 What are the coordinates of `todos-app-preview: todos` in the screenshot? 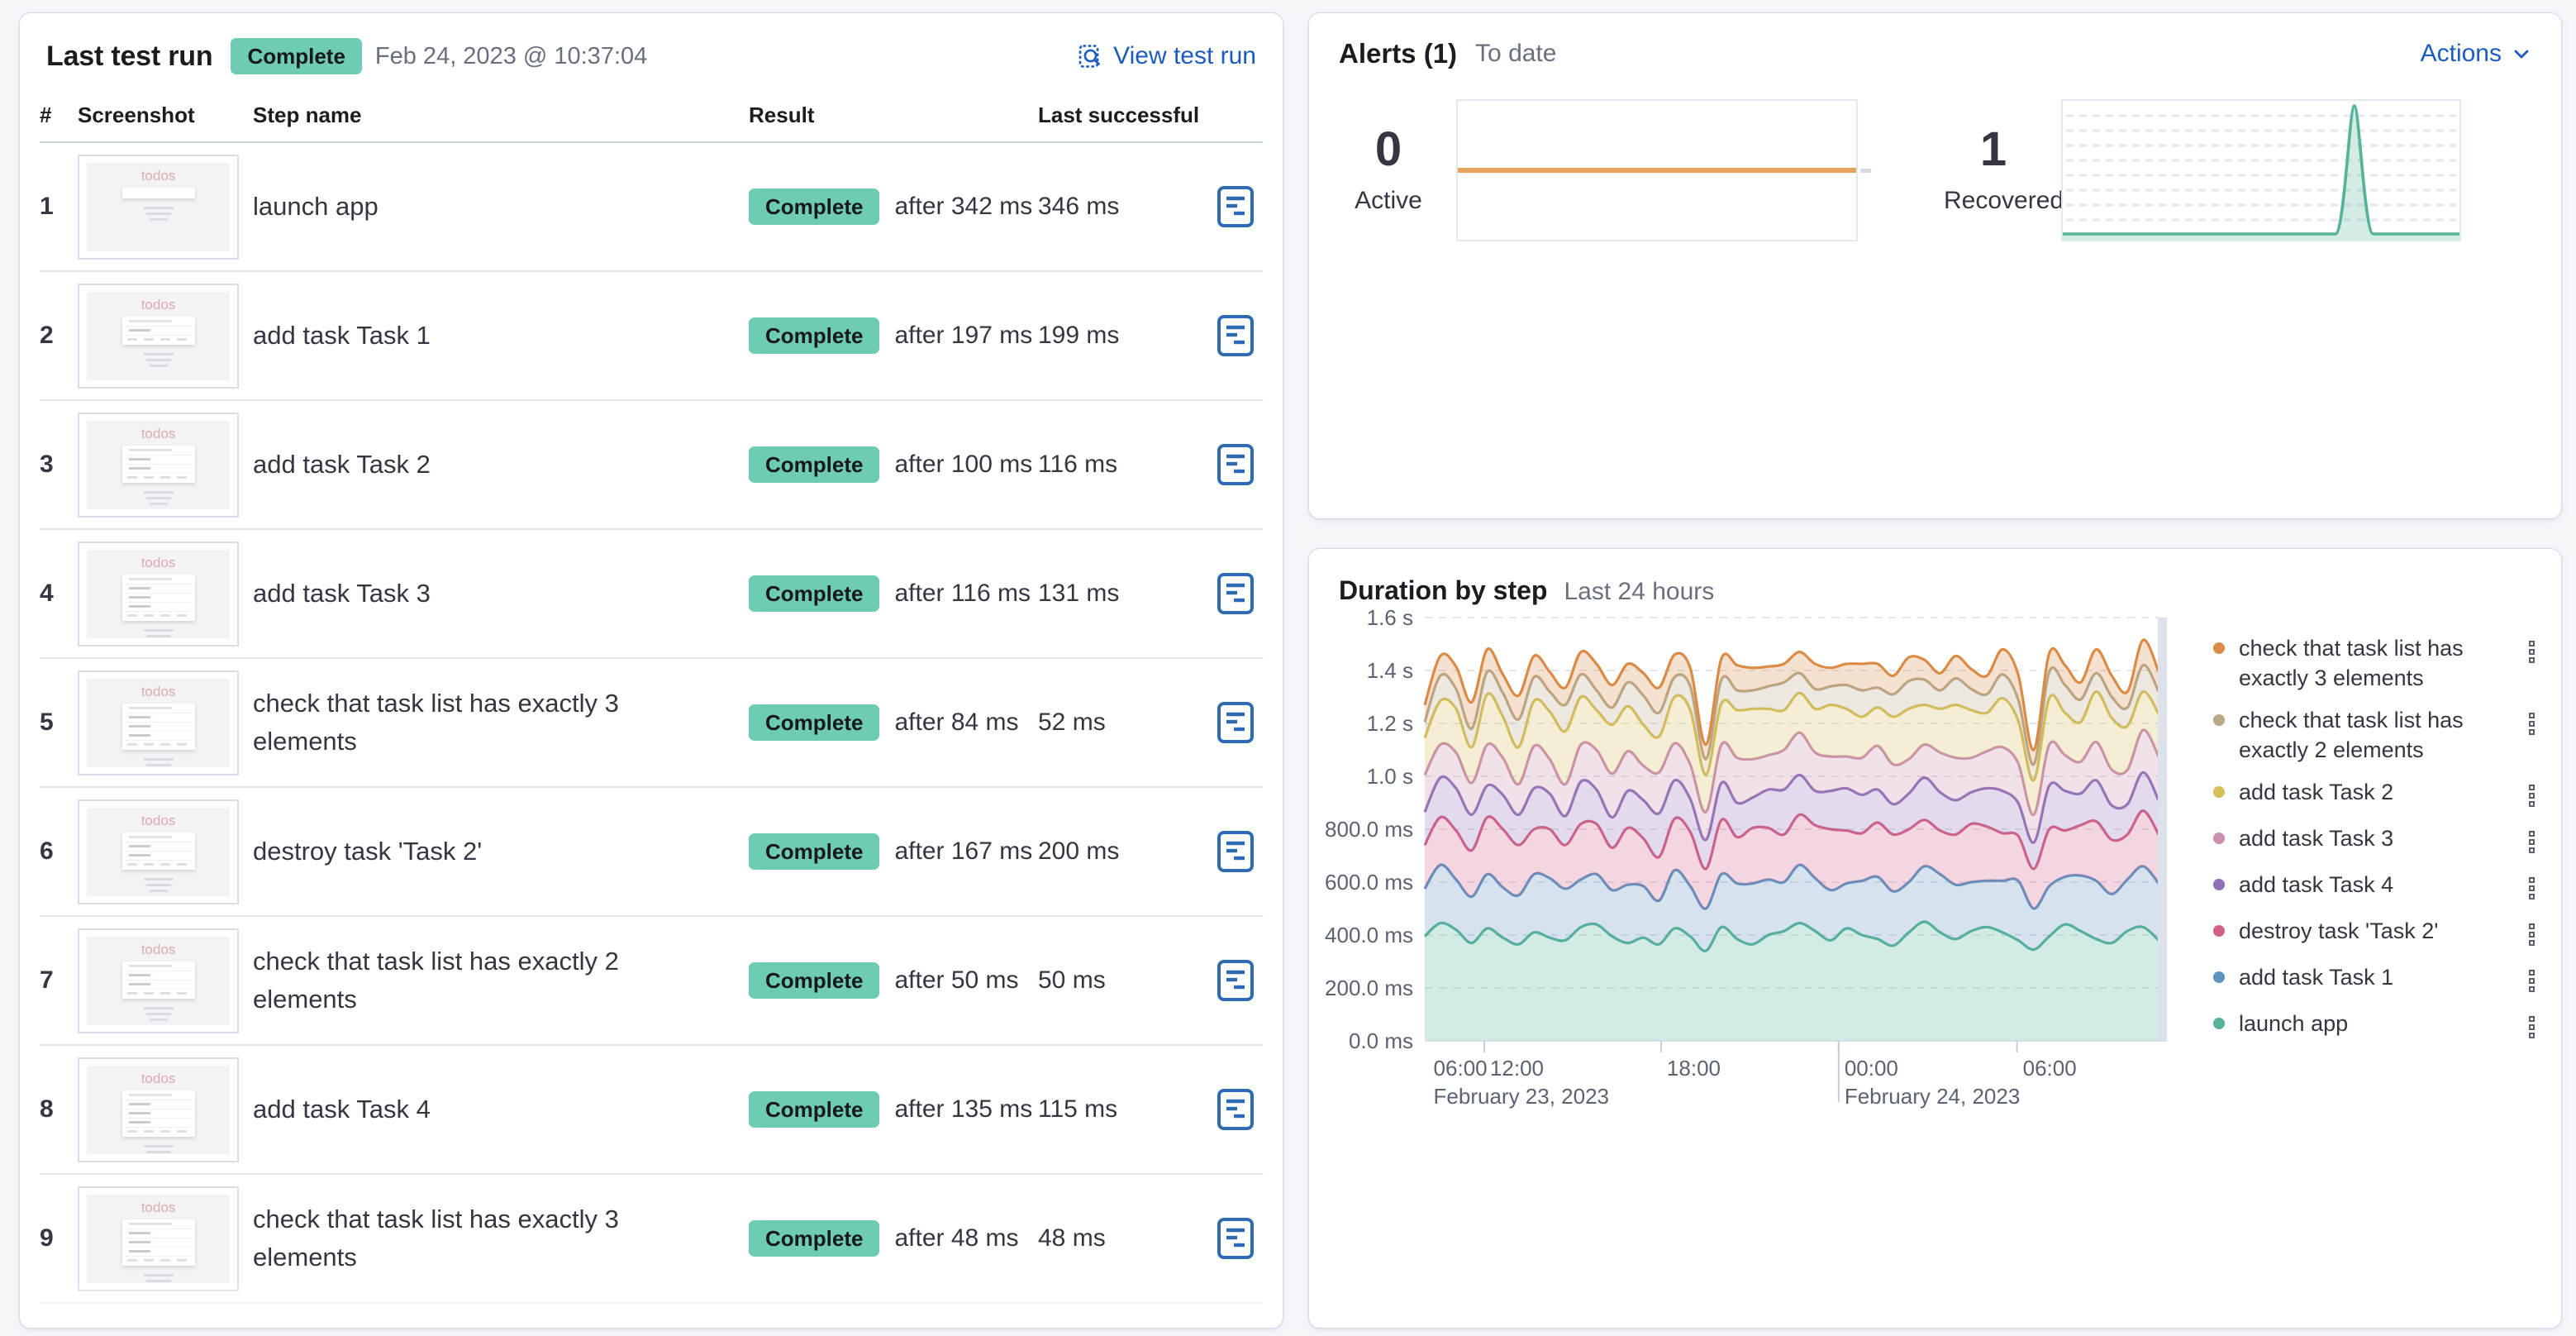 It's located at (159, 335).